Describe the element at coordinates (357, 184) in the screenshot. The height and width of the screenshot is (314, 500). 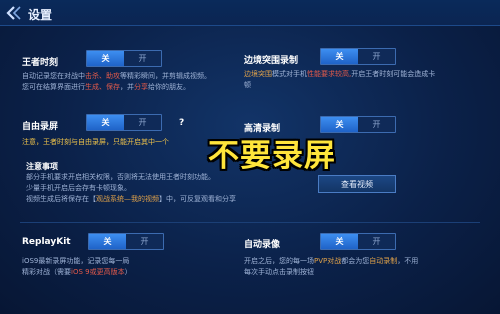
I see `watch-video-button: 查看视频` at that location.